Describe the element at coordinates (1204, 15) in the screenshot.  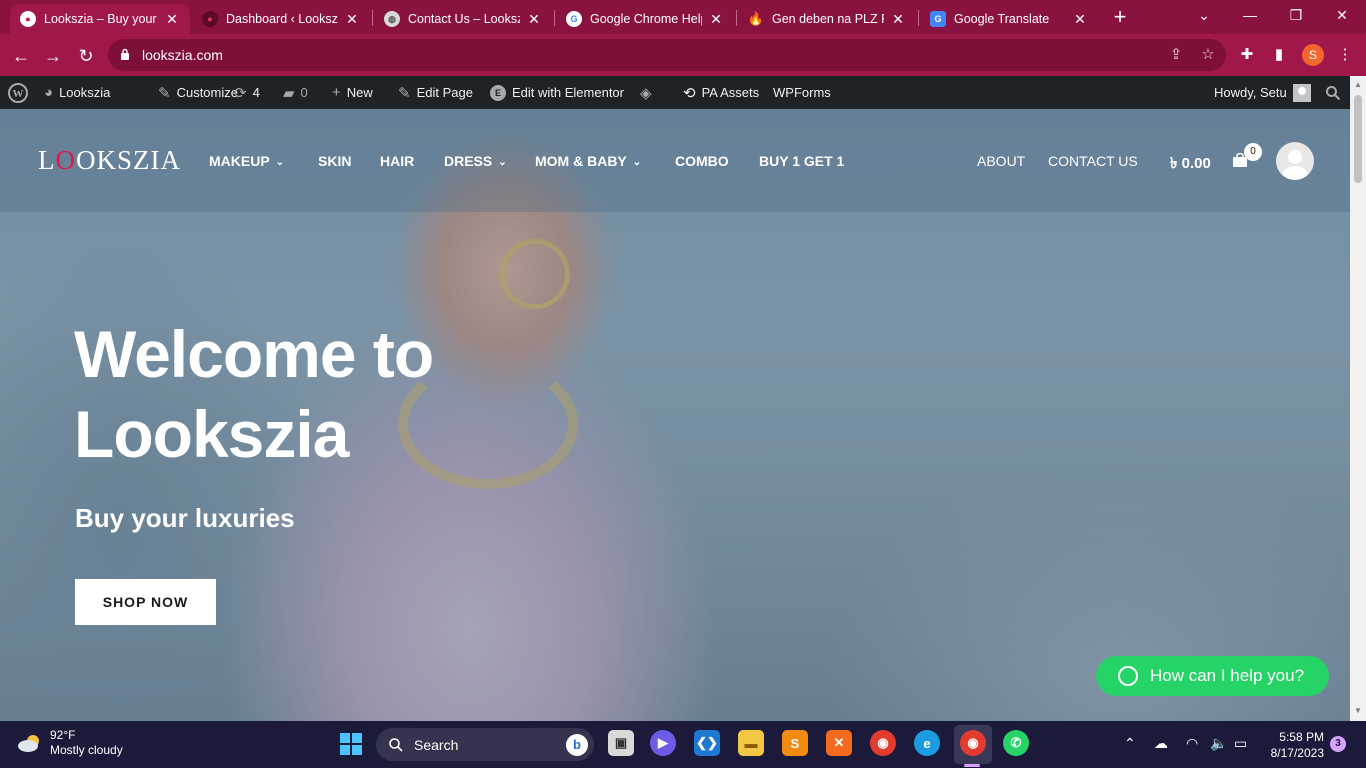
I see `tab-search-chevron-icon: ⌄` at that location.